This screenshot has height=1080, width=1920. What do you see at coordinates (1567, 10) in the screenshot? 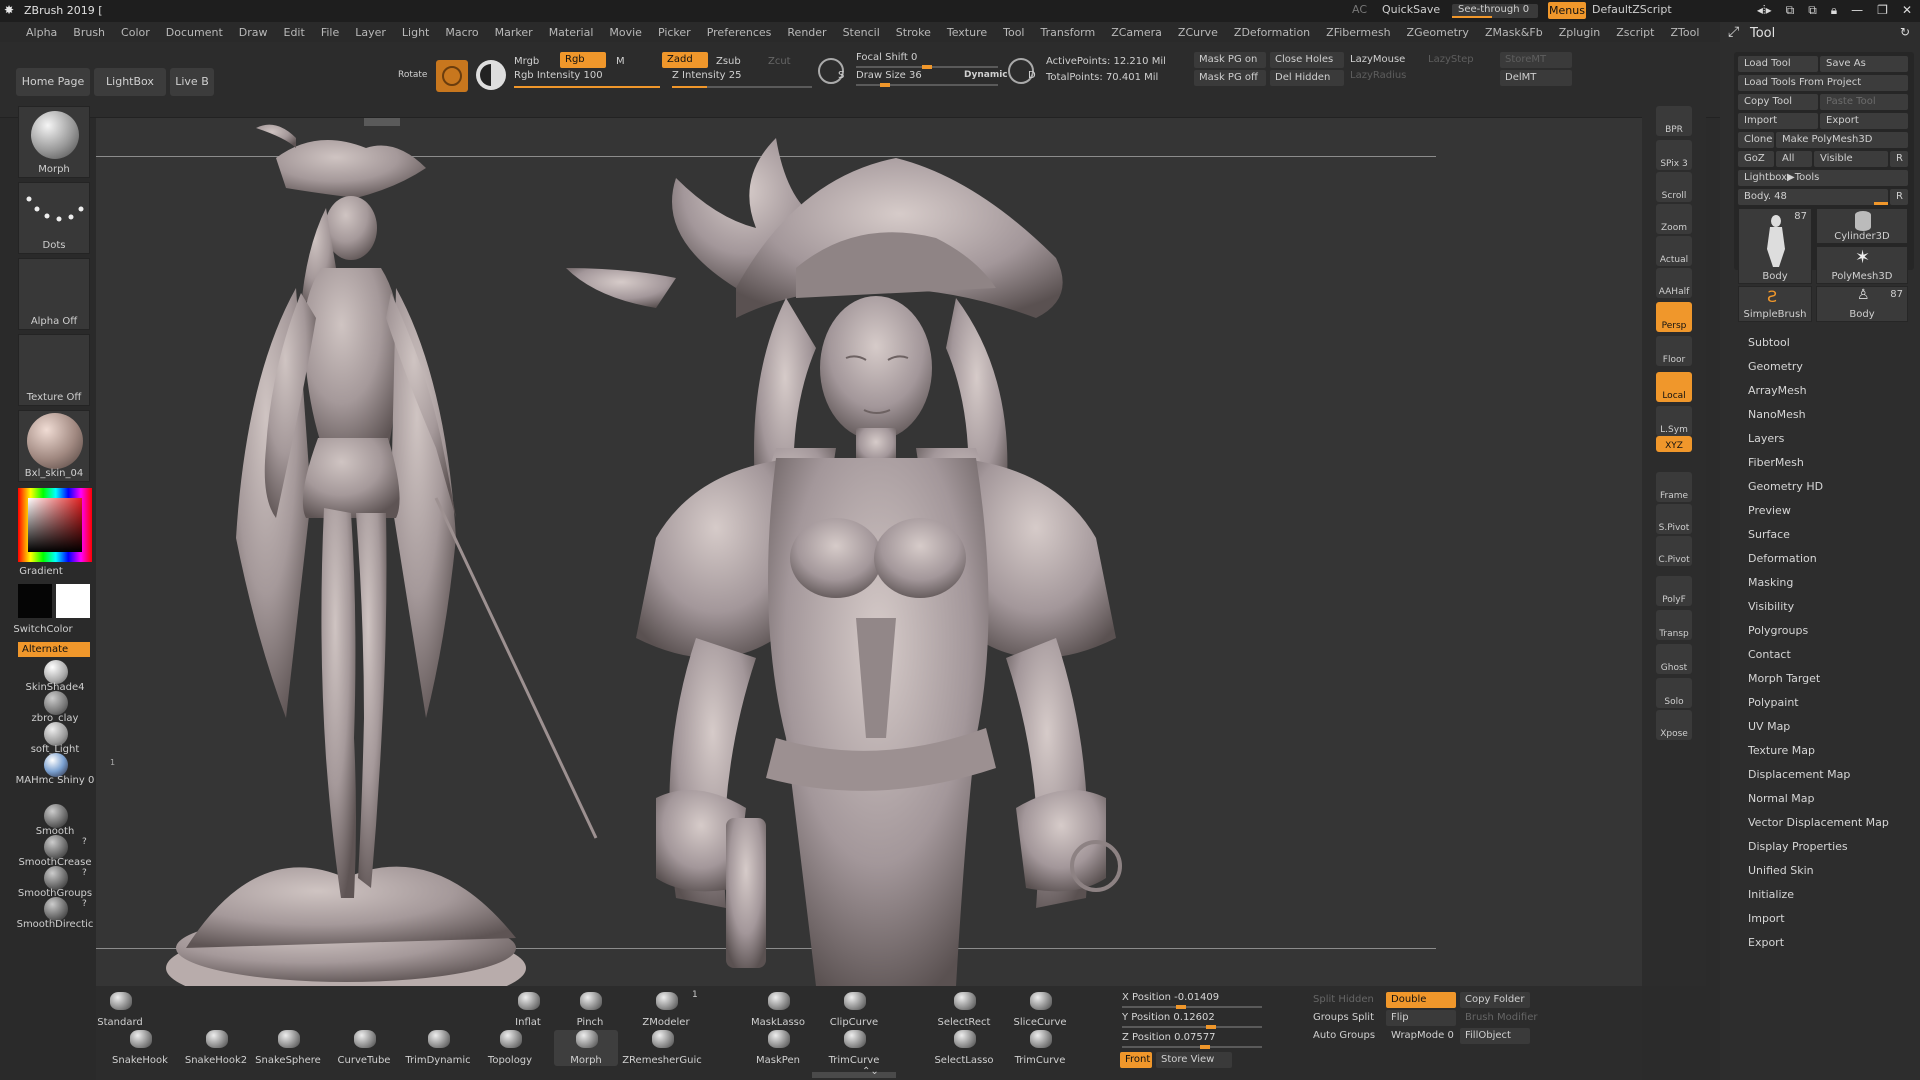
I see `menus-button: Menus` at bounding box center [1567, 10].